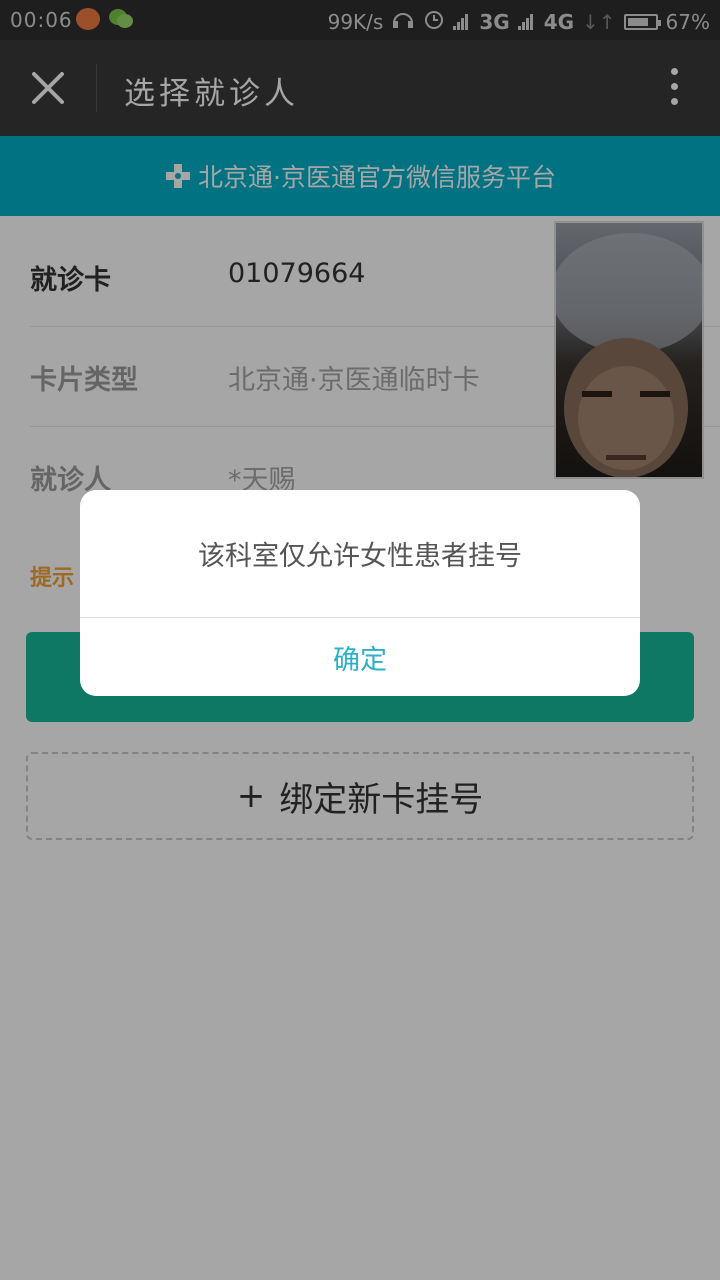 The width and height of the screenshot is (720, 1280). I want to click on alert-dialog: 该科室仅允许女性患者挂号 确定, so click(360, 593).